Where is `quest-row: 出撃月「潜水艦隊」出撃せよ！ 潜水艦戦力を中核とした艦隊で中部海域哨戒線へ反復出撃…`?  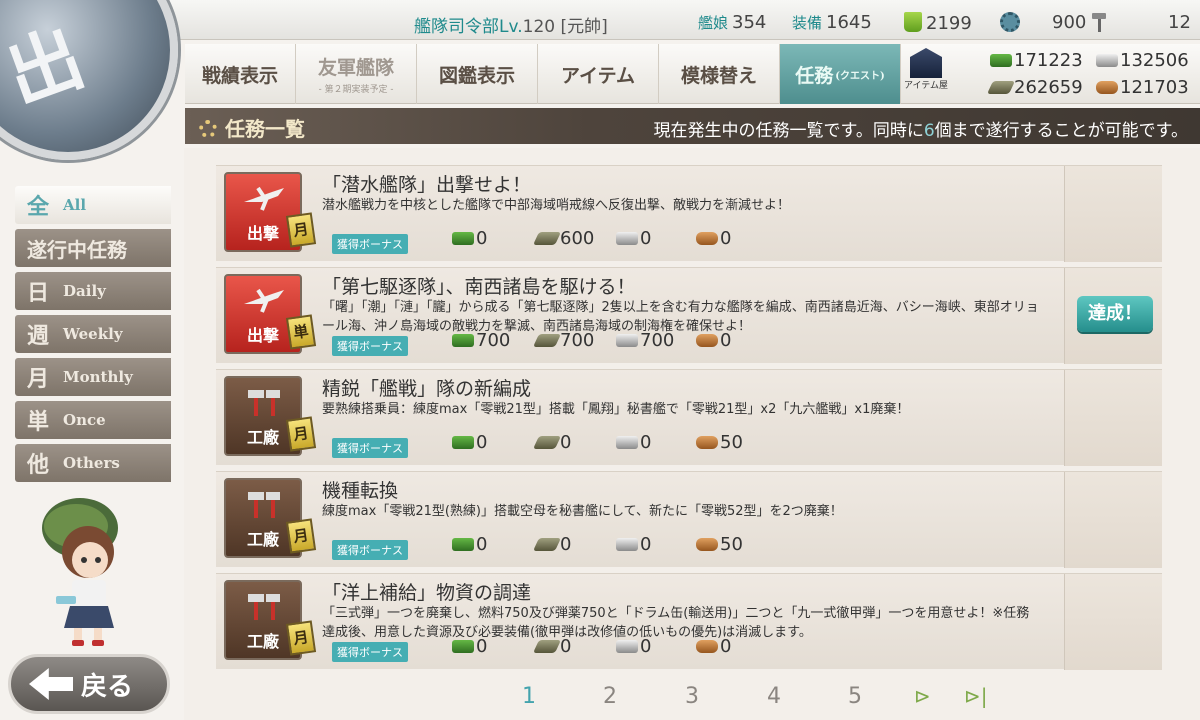
quest-row: 出撃月「潜水艦隊」出撃せよ！ 潜水艦戦力を中核とした艦隊で中部海域哨戒線へ反復出撃… is located at coordinates (689, 213).